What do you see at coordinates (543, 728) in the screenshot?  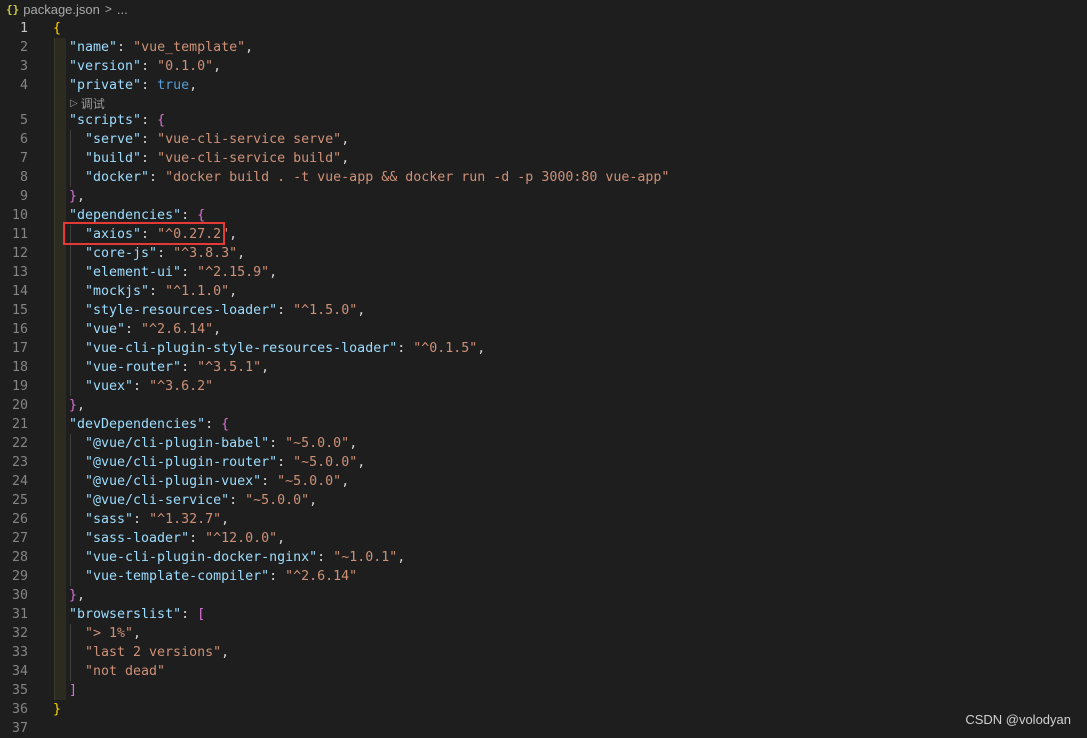 I see `code-line: 37` at bounding box center [543, 728].